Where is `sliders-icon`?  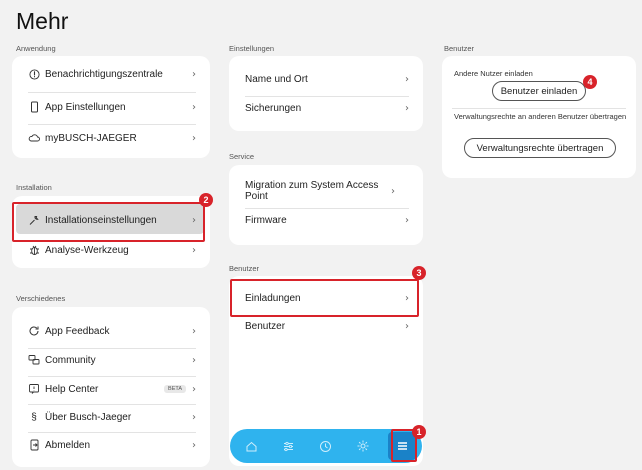 sliders-icon is located at coordinates (288, 446).